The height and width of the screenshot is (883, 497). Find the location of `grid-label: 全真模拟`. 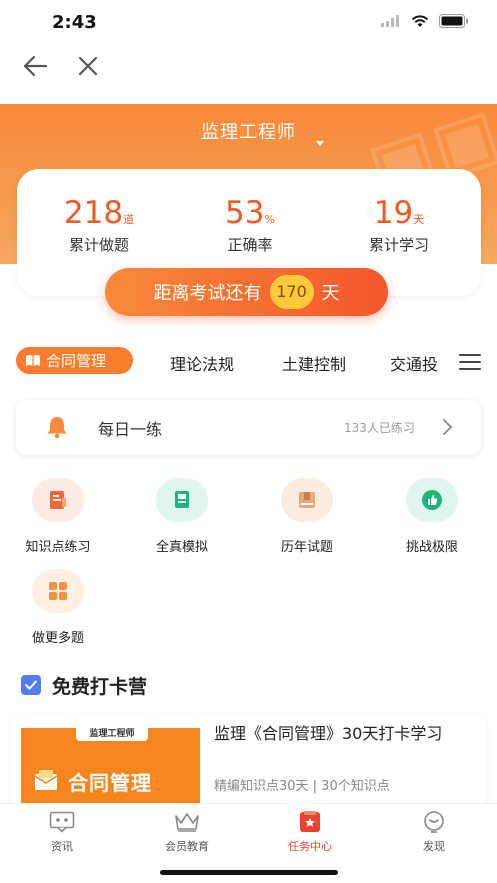

grid-label: 全真模拟 is located at coordinates (181, 547).